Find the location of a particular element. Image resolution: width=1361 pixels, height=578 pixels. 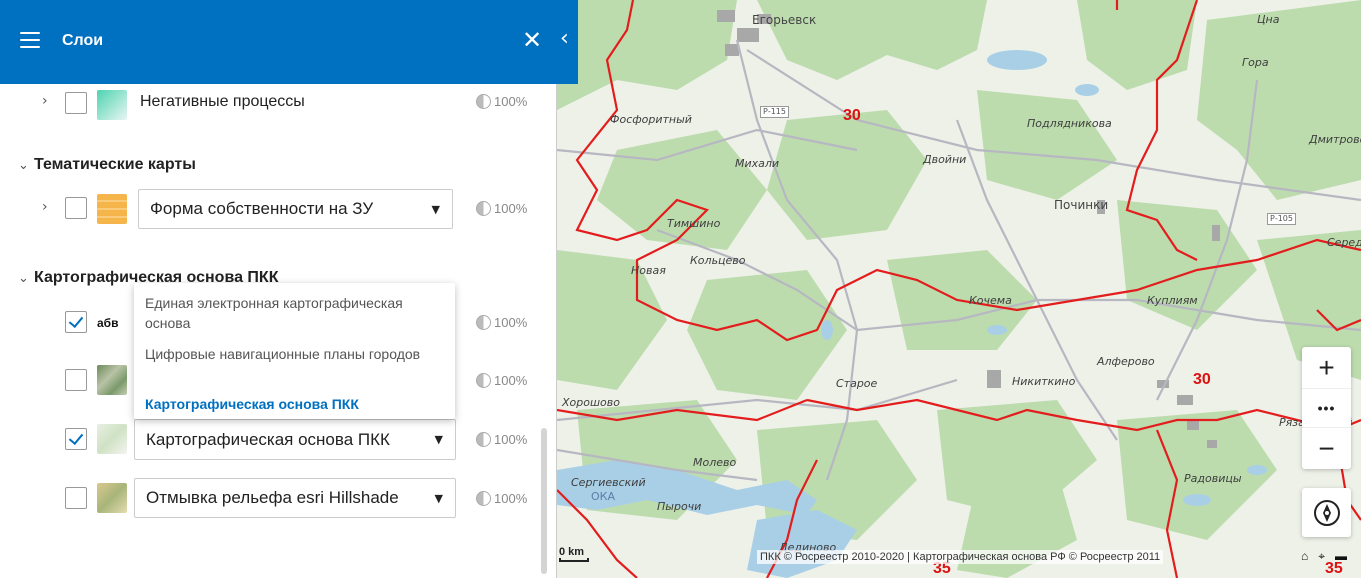

panel-header: Слои ✕ ‹ is located at coordinates (289, 42).